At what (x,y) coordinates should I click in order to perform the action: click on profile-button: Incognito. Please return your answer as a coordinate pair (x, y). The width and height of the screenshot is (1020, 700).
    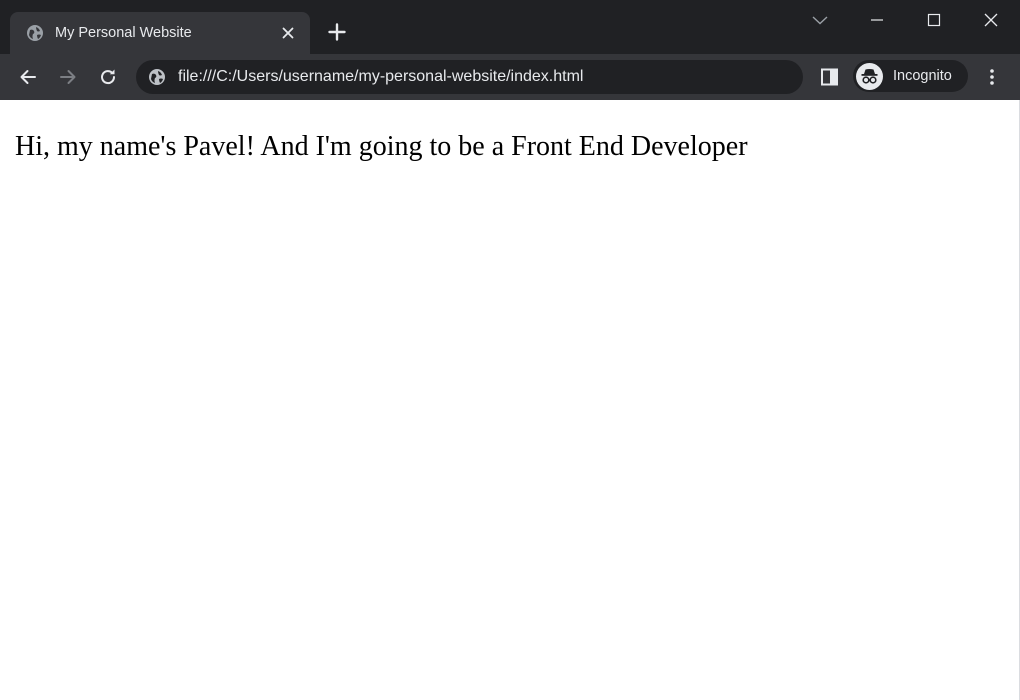
    Looking at the image, I should click on (910, 76).